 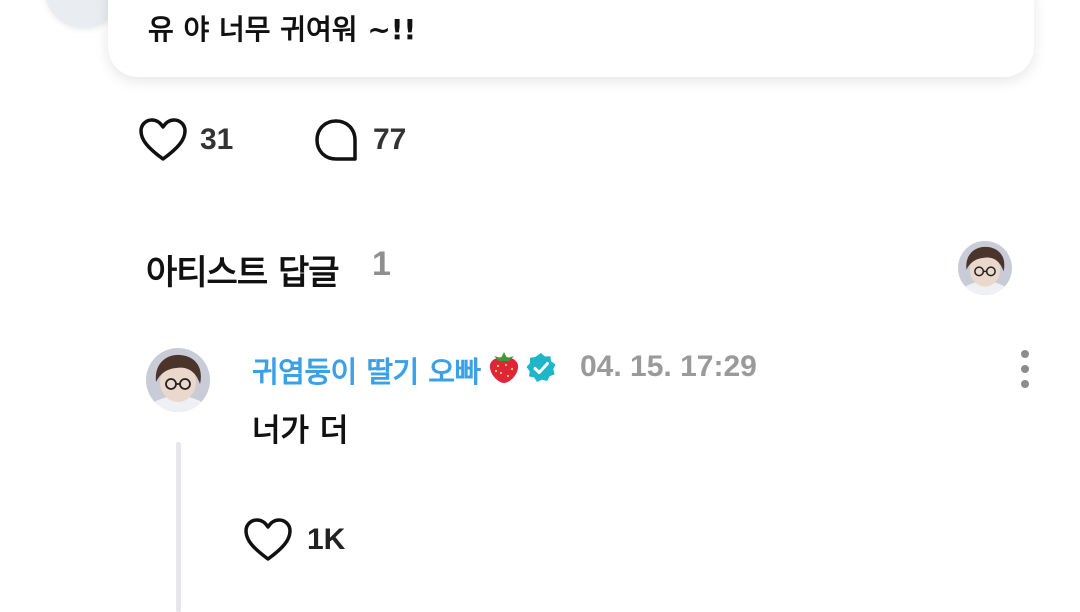 What do you see at coordinates (541, 367) in the screenshot?
I see `verified-badge-icon` at bounding box center [541, 367].